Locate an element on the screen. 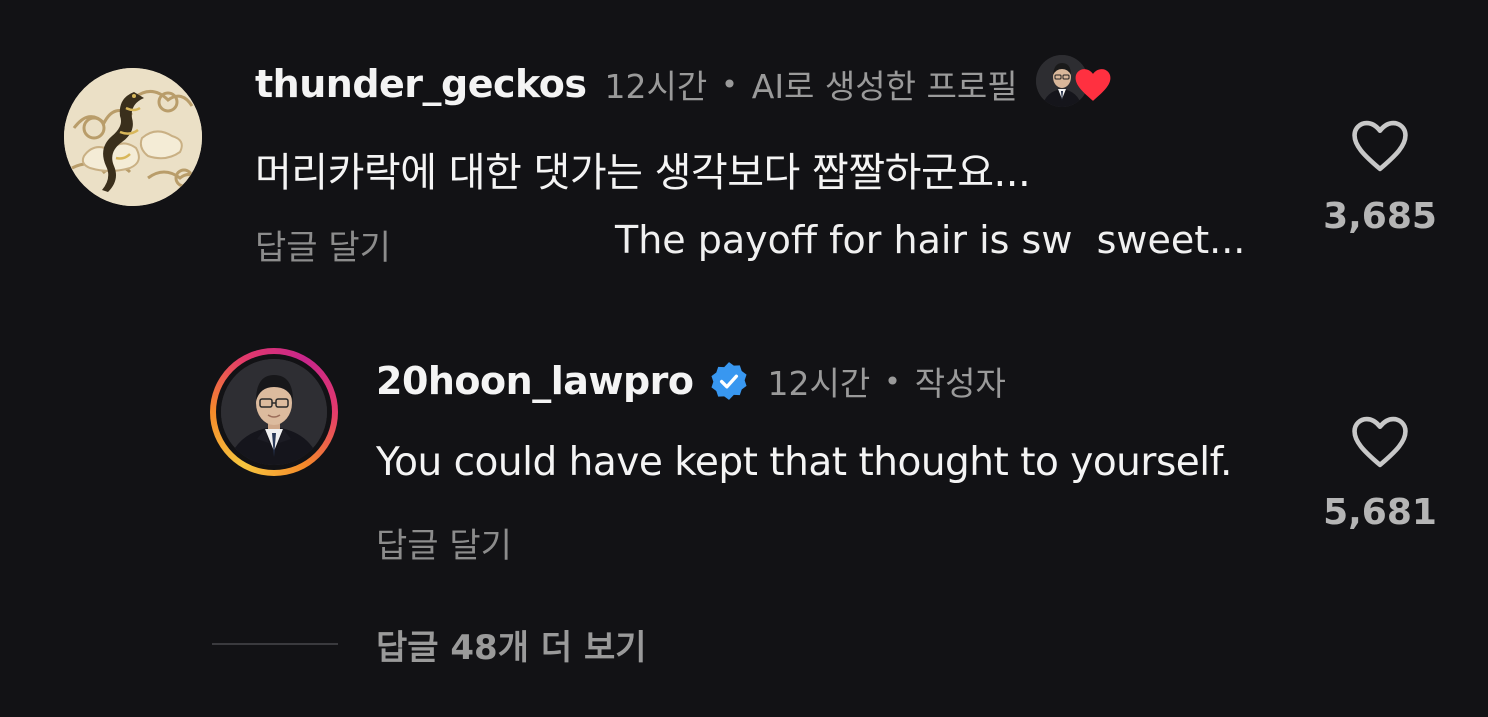  avatar-thunder-geckos is located at coordinates (133, 137).